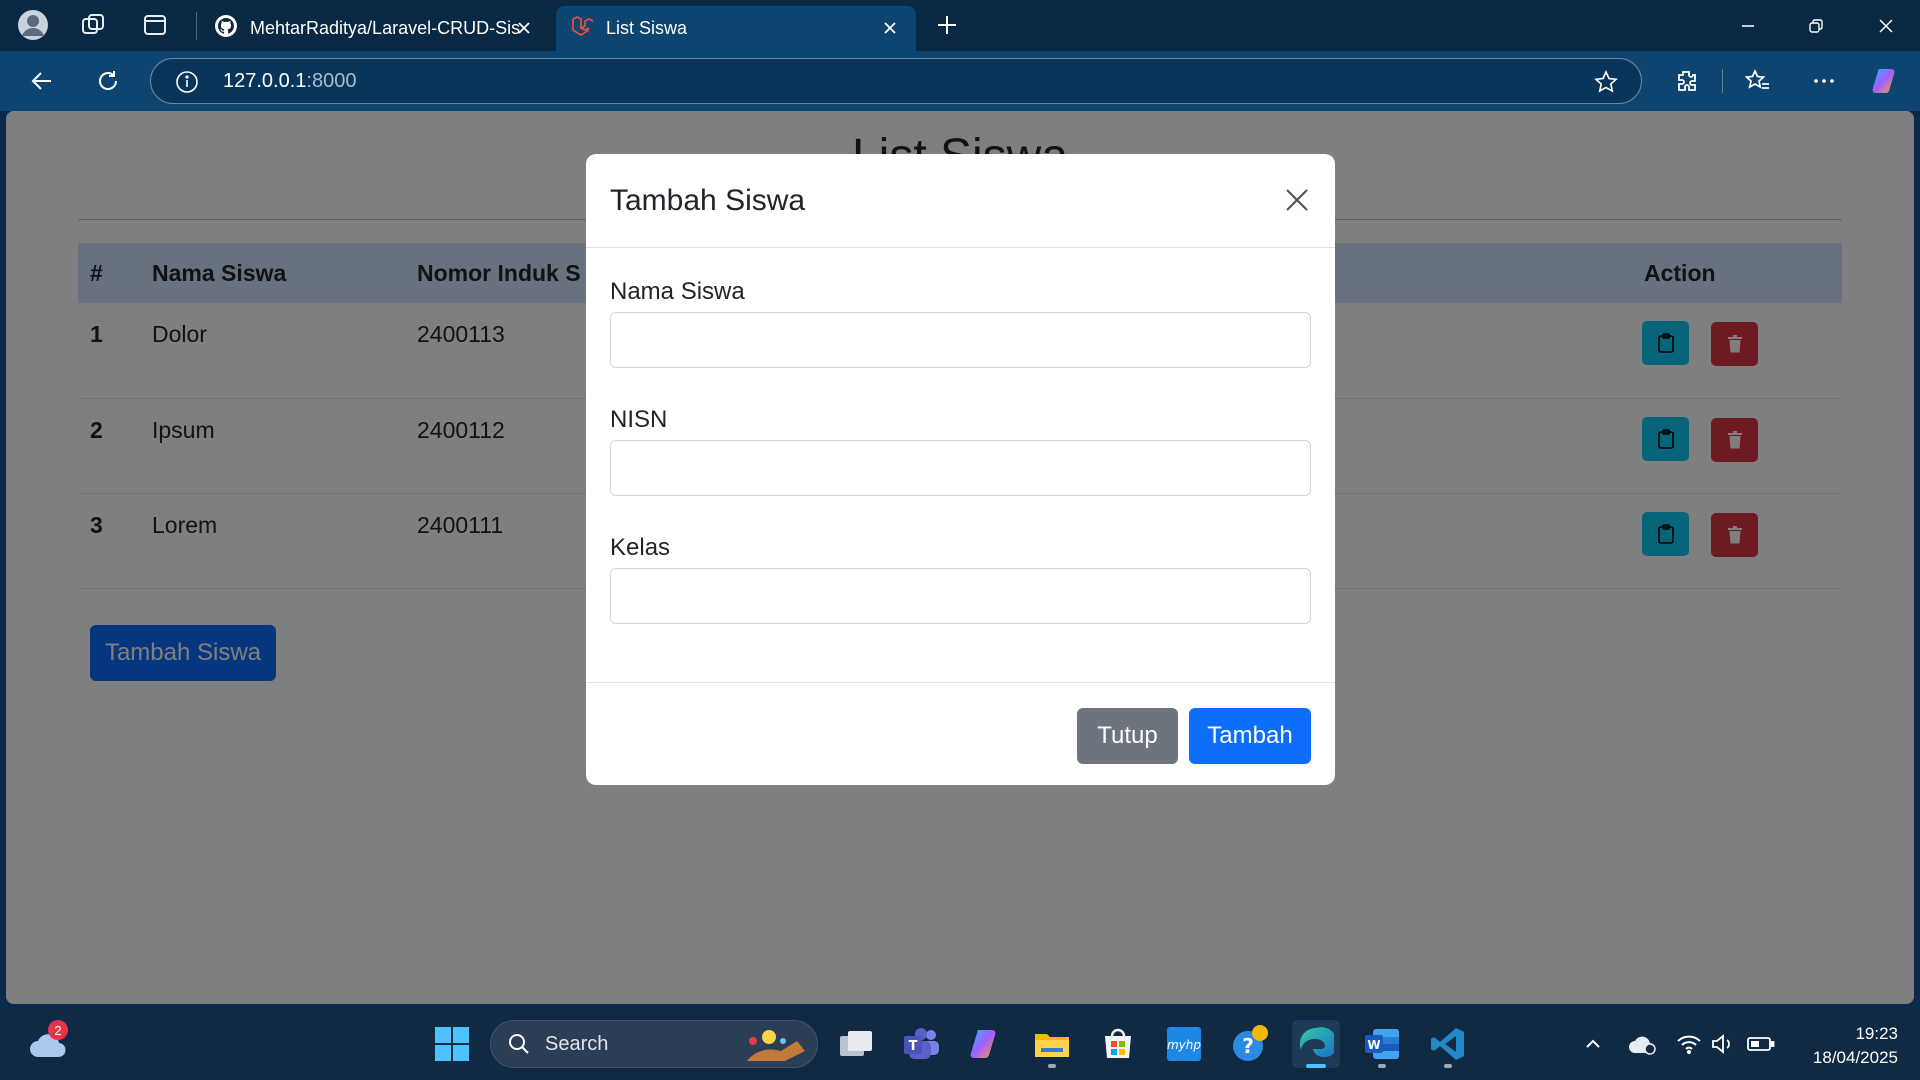  Describe the element at coordinates (226, 28) in the screenshot. I see `github-icon` at that location.